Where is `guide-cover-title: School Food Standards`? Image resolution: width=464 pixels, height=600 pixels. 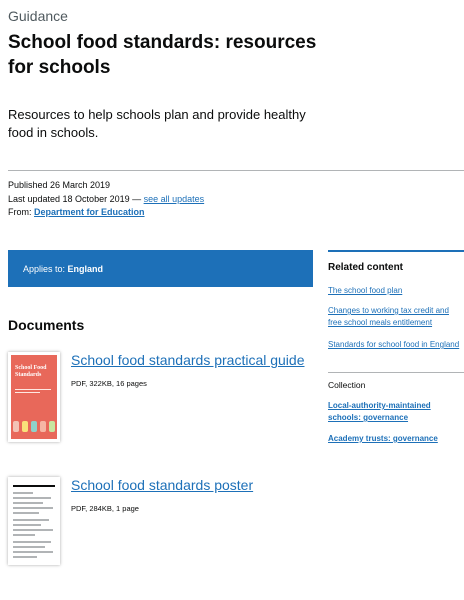
guide-cover-title: School Food Standards is located at coordinates (31, 371).